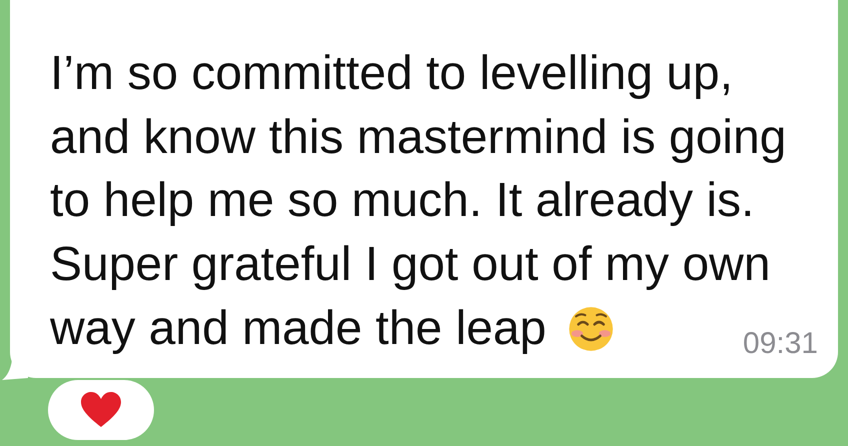  What do you see at coordinates (298, 329) in the screenshot?
I see `message-text: way and made the leap` at bounding box center [298, 329].